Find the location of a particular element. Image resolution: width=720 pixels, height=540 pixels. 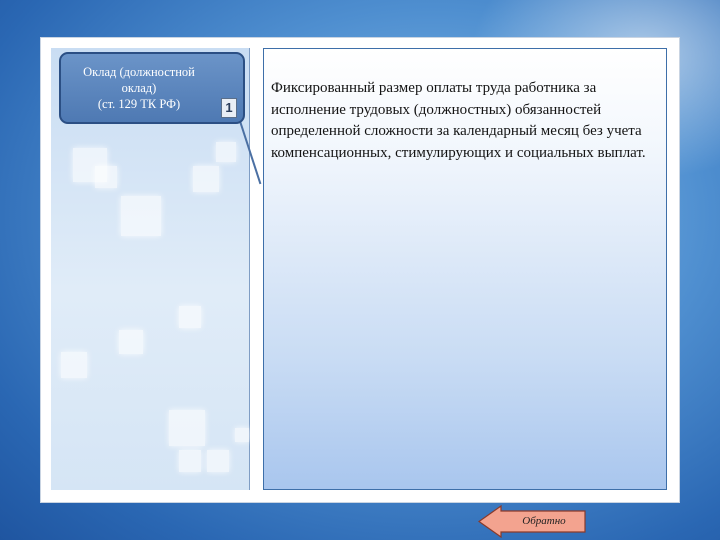

term-title-line1: Оклад (должностной is located at coordinates (139, 72).